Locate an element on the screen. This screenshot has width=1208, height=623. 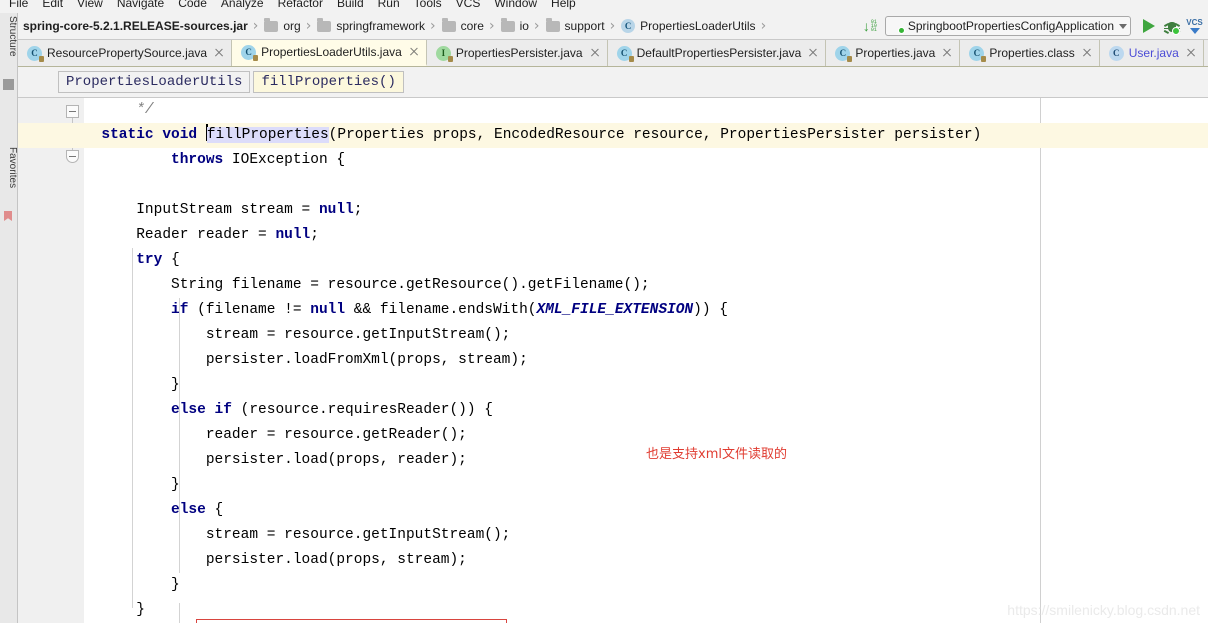
editor-tab: C Properties.class is located at coordinates (1030, 53).